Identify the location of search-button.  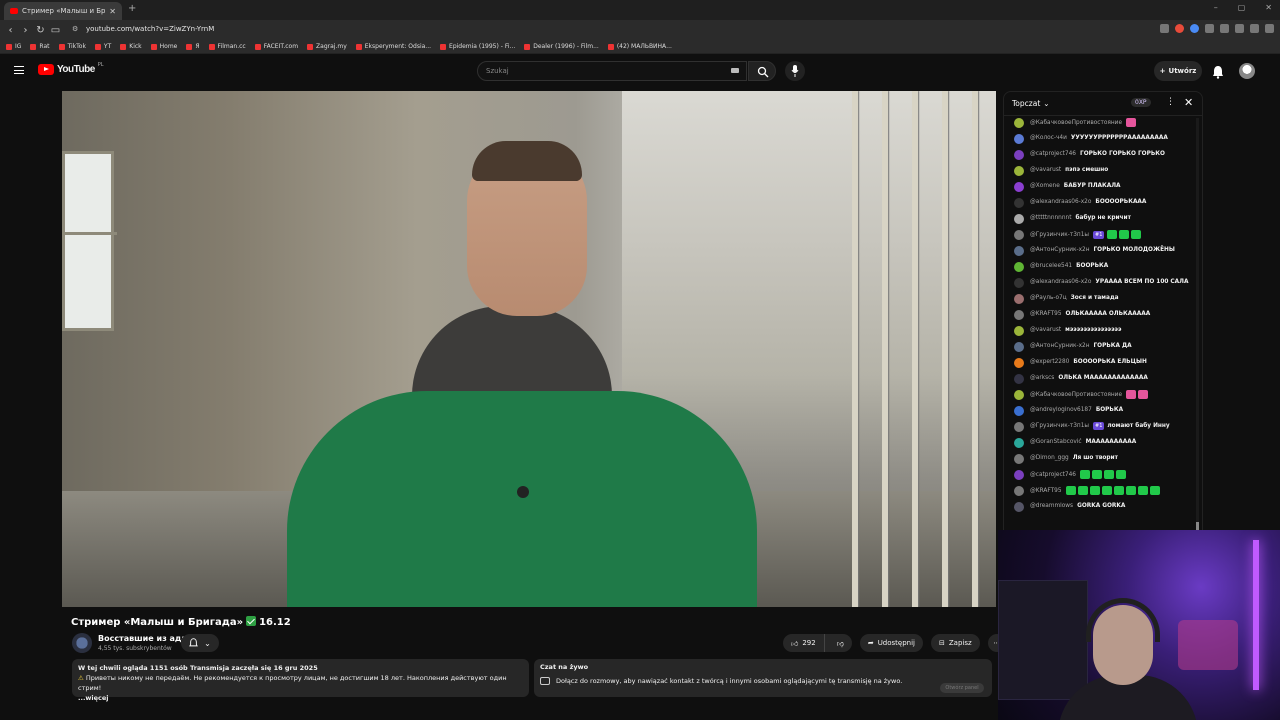
(762, 71).